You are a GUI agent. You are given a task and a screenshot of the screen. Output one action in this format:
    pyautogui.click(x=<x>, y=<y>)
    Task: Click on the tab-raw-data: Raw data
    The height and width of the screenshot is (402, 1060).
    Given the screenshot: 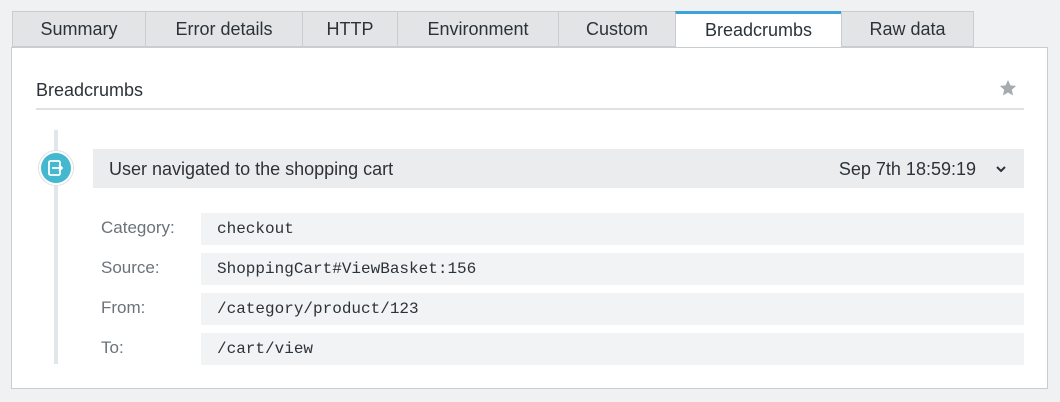 What is the action you would take?
    pyautogui.click(x=907, y=29)
    